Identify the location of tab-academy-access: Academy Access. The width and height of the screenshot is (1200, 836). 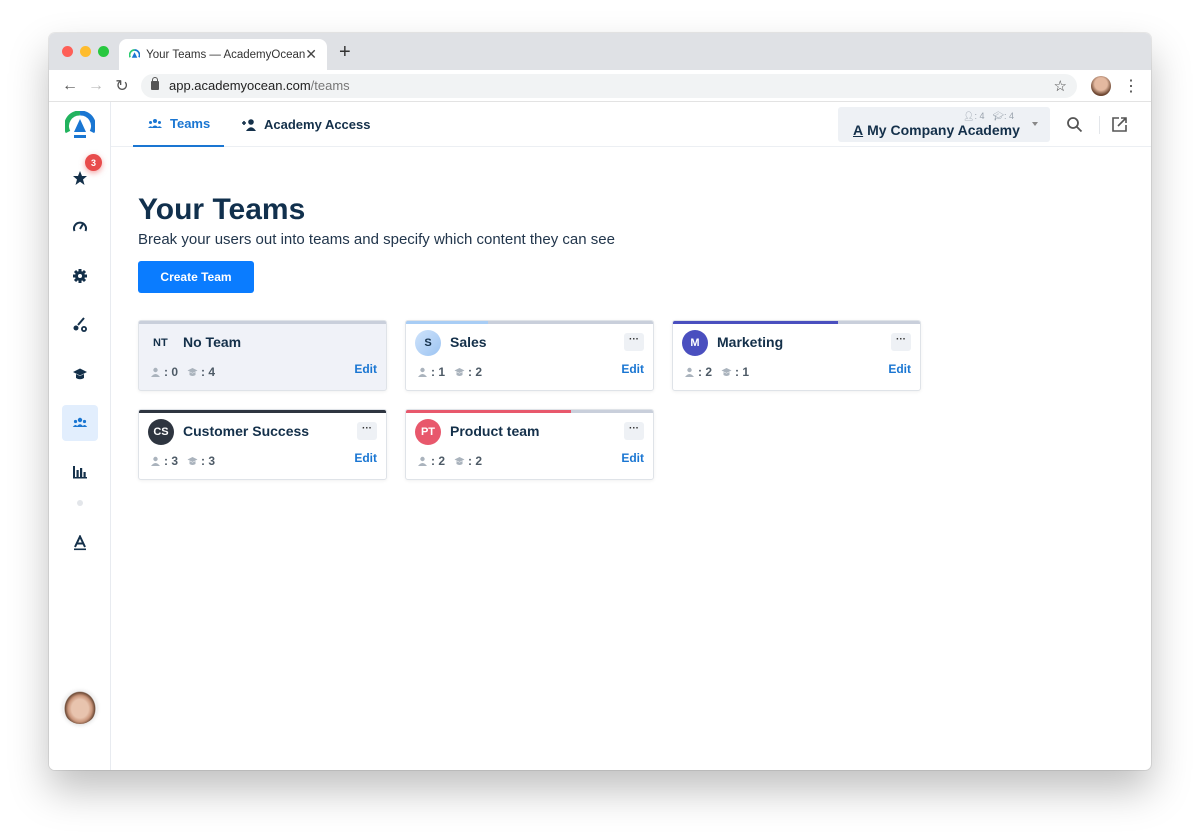
(305, 124).